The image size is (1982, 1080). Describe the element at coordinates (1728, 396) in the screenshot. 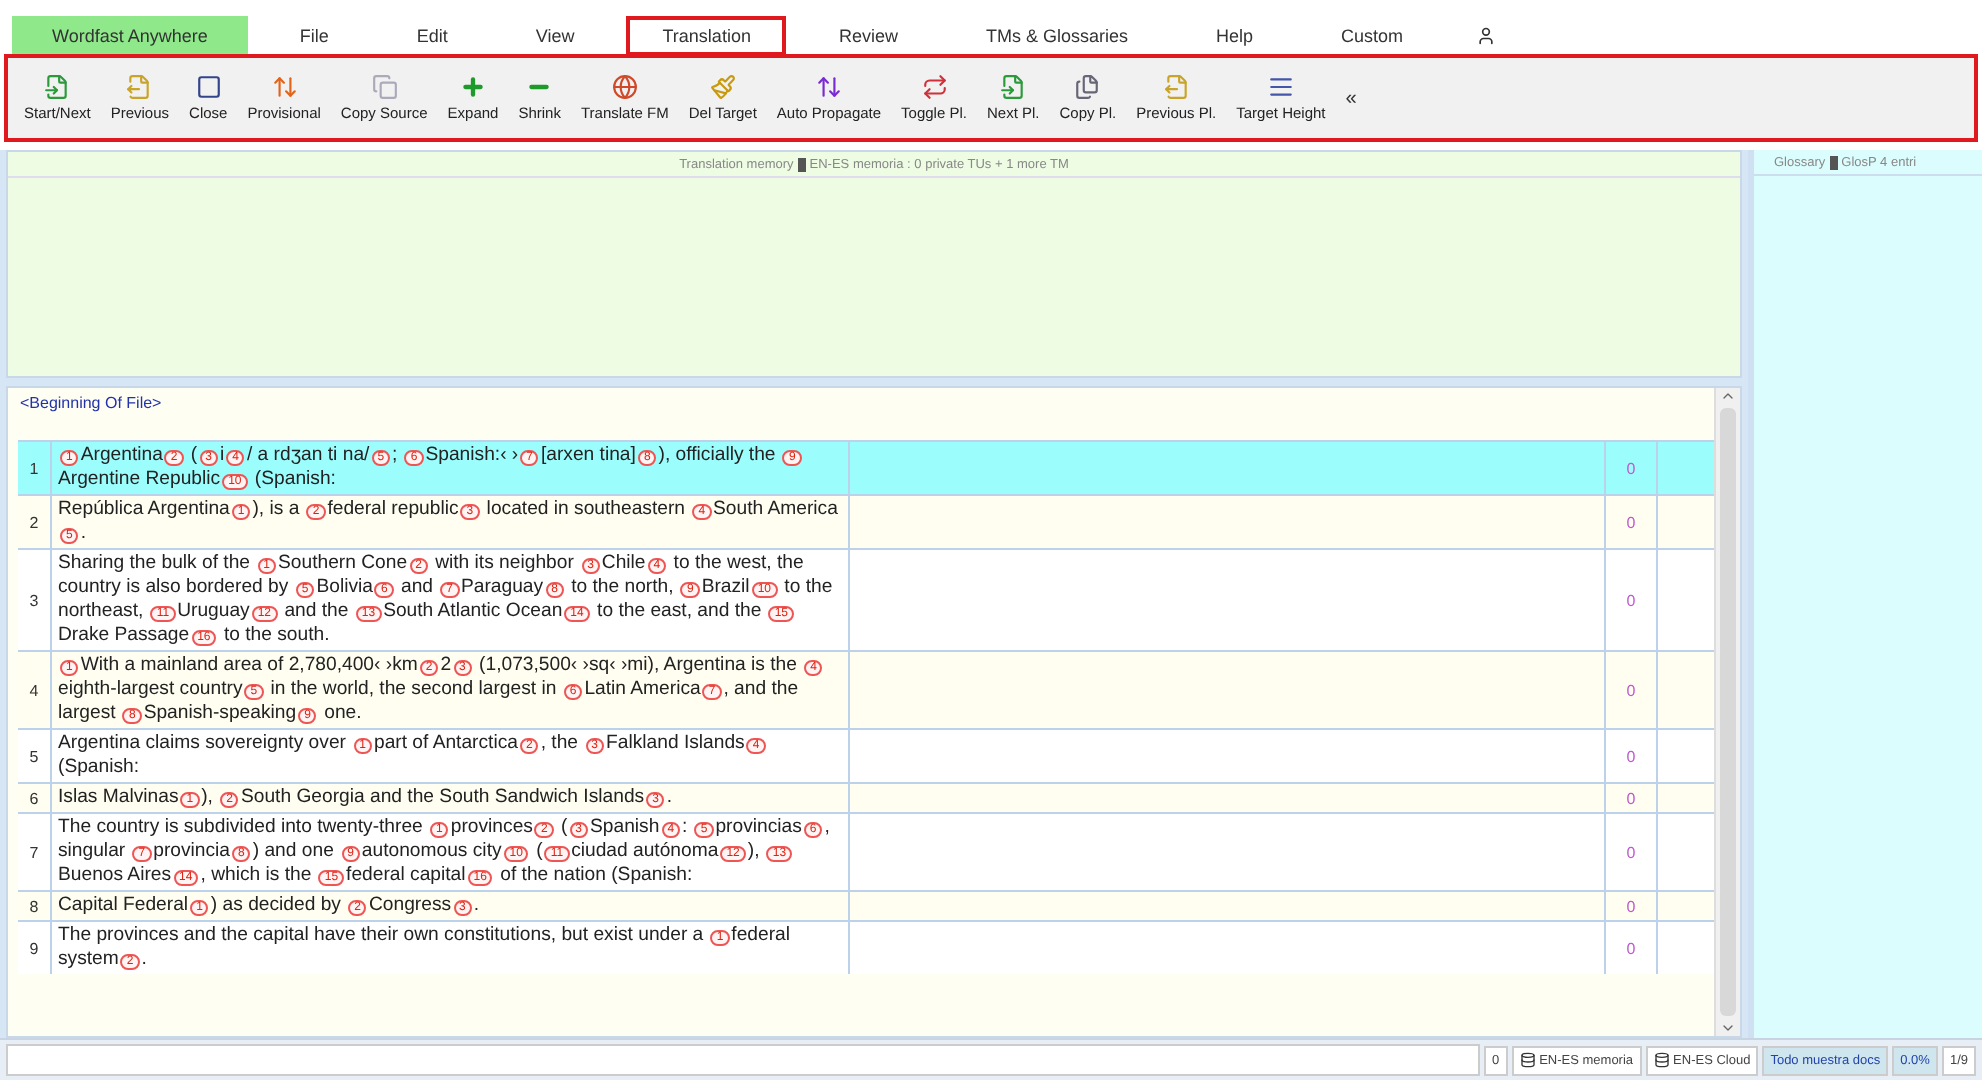

I see `scroll-up-icon` at that location.